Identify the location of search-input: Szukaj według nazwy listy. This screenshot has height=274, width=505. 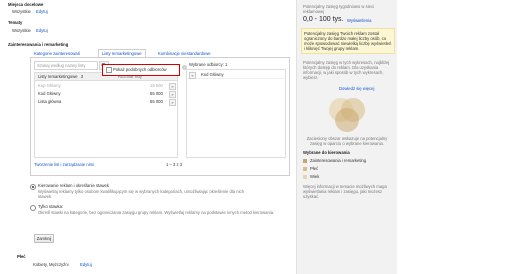
(66, 65).